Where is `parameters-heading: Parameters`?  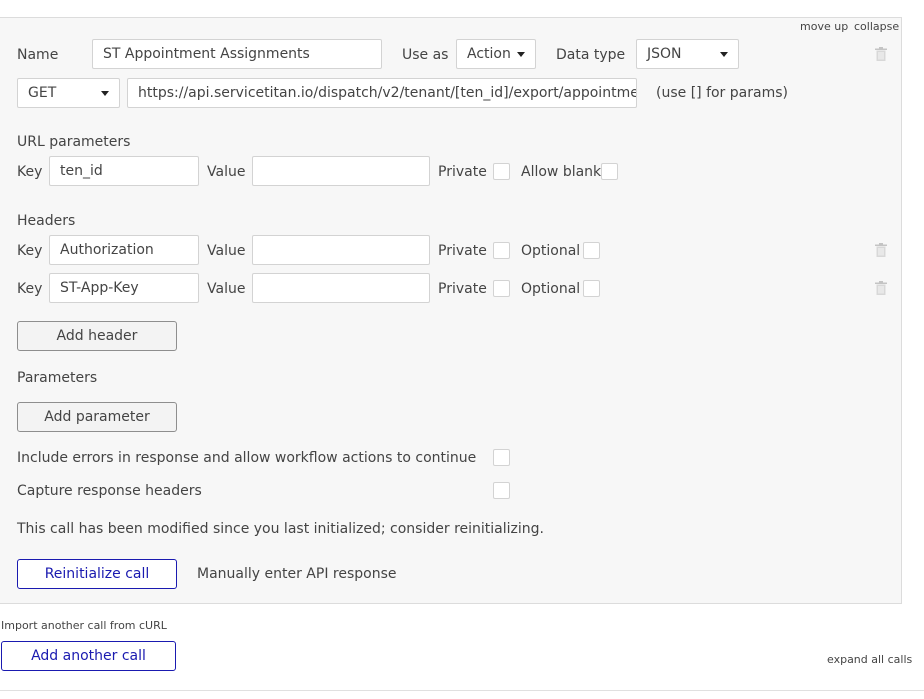 parameters-heading: Parameters is located at coordinates (57, 378).